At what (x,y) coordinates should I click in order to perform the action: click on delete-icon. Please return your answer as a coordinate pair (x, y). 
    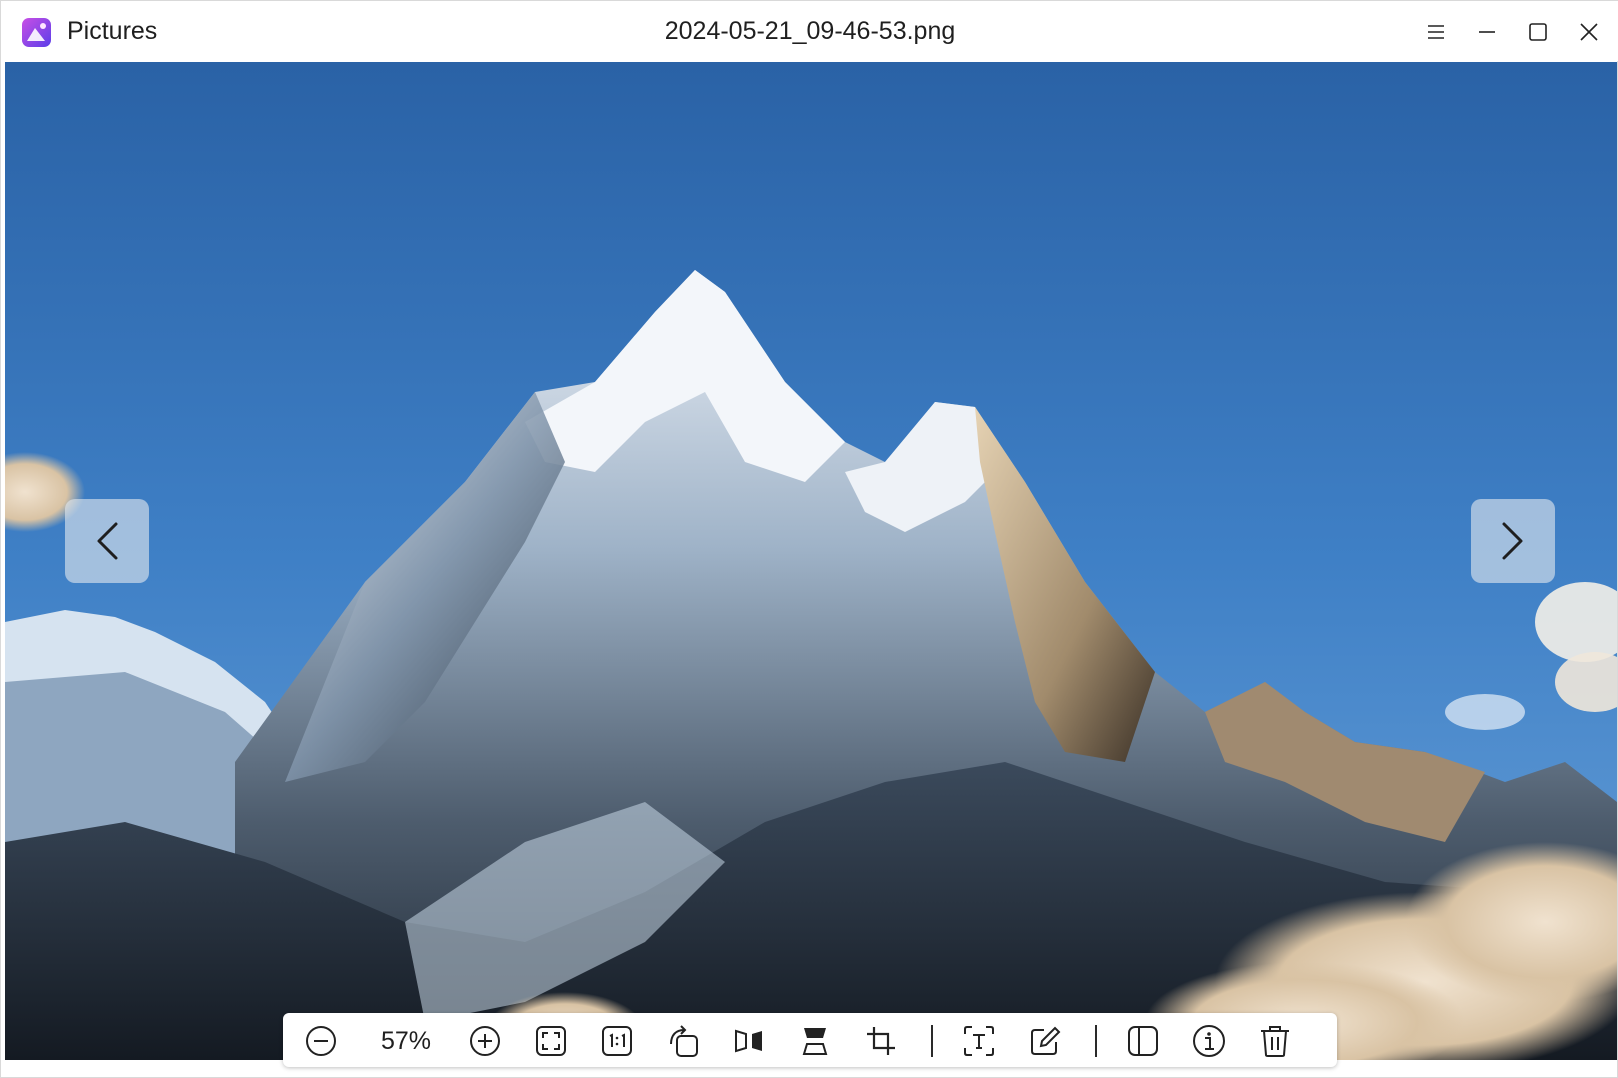
    Looking at the image, I should click on (1275, 1041).